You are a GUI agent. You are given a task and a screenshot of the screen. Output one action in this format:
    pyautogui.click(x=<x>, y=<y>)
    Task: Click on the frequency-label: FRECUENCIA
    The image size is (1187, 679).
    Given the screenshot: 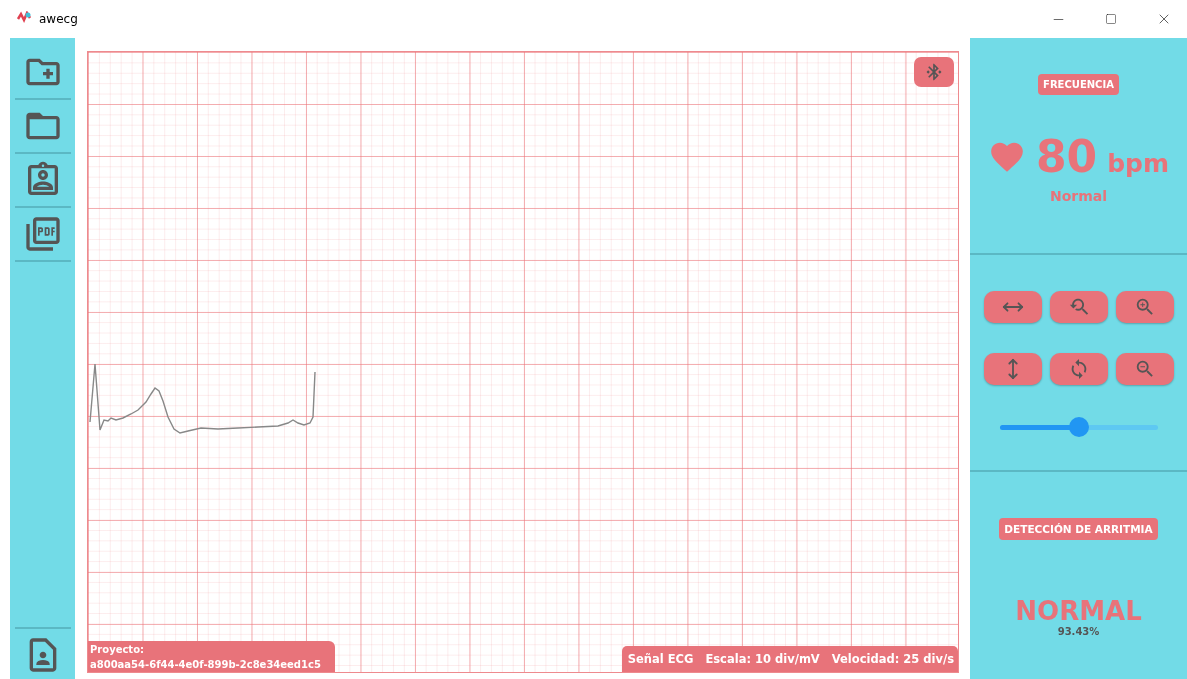 What is the action you would take?
    pyautogui.click(x=1078, y=84)
    